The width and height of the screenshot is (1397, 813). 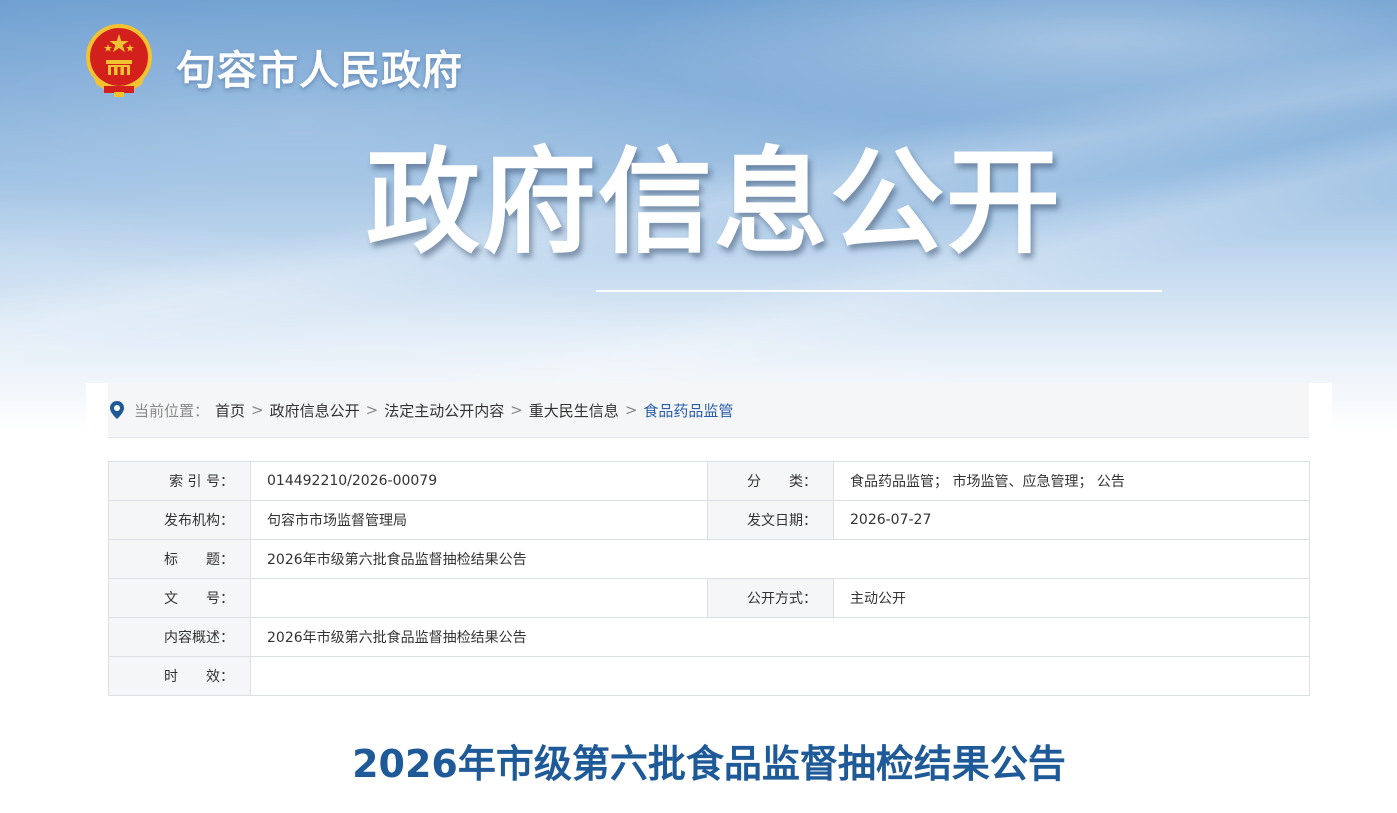 I want to click on site-name: 句容市人民政府, so click(x=319, y=67).